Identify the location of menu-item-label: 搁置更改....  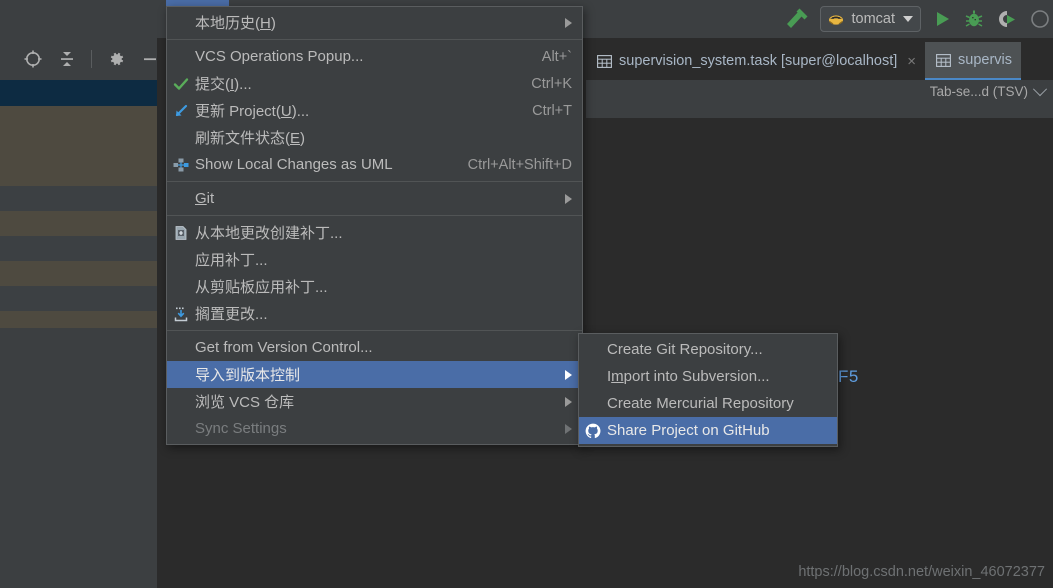
(231, 314).